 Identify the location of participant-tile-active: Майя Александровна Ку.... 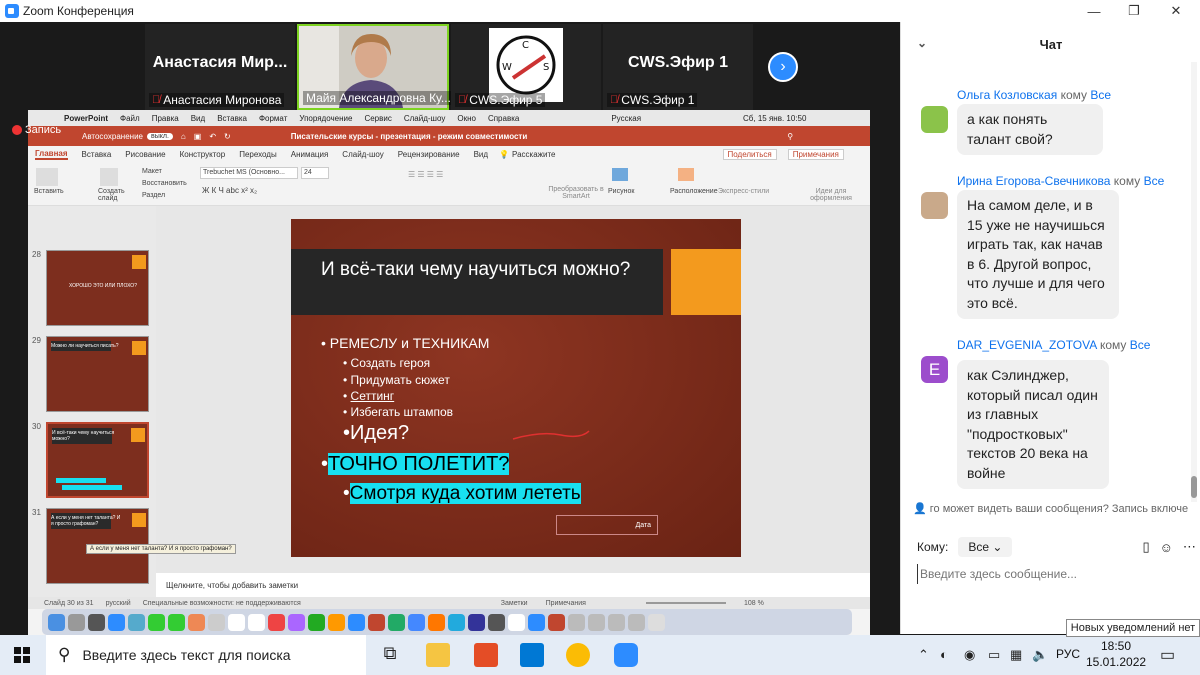
(375, 67).